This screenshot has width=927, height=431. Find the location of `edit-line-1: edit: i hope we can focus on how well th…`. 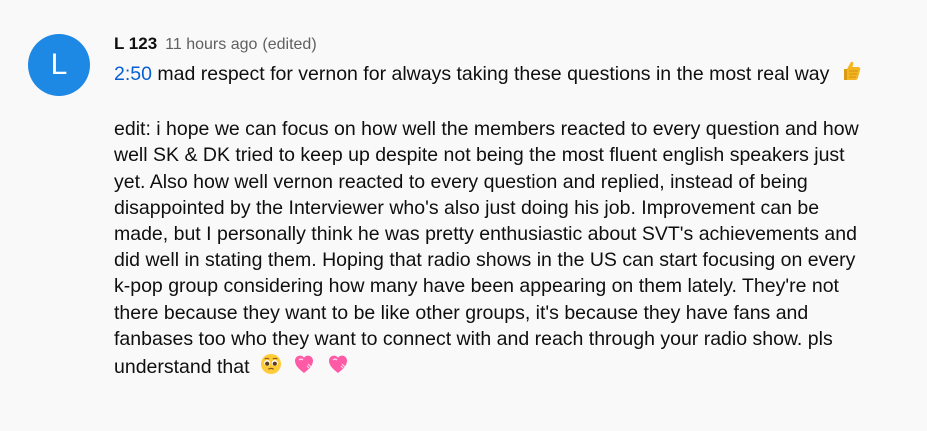

edit-line-1: edit: i hope we can focus on how well th… is located at coordinates (486, 129).